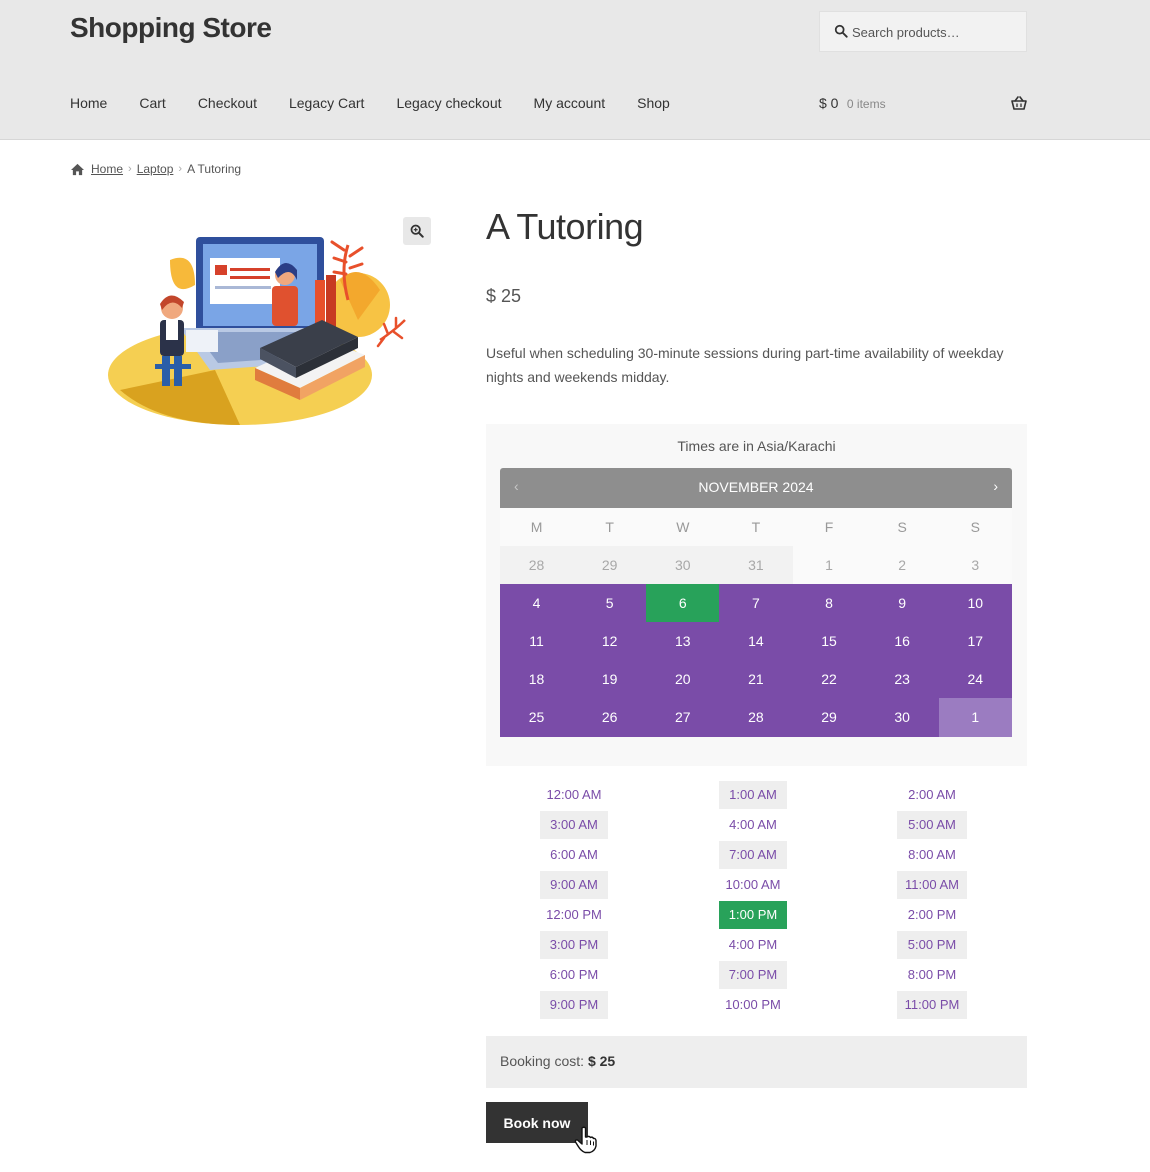  Describe the element at coordinates (448, 103) in the screenshot. I see `nav-legacy-checkout: Legacy checkout` at that location.